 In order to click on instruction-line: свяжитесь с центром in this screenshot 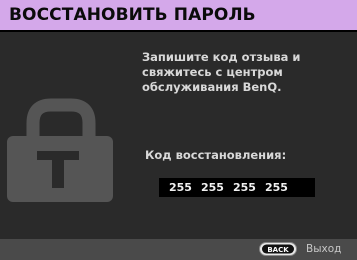, I will do `click(212, 72)`.